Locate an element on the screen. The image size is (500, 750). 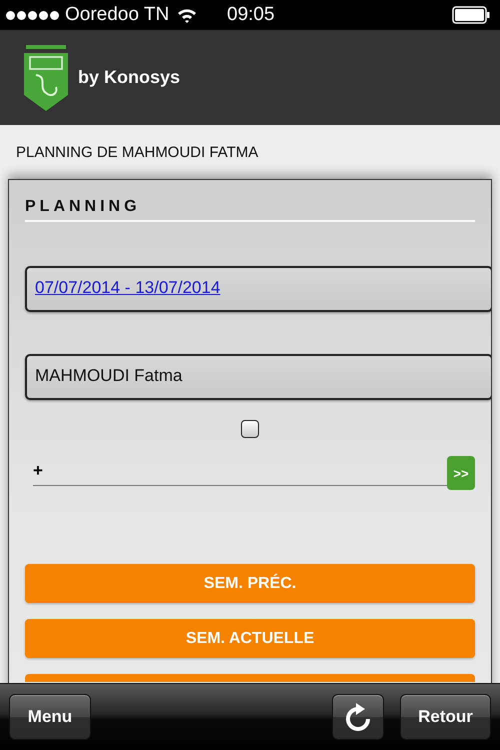
refresh-button is located at coordinates (358, 717).